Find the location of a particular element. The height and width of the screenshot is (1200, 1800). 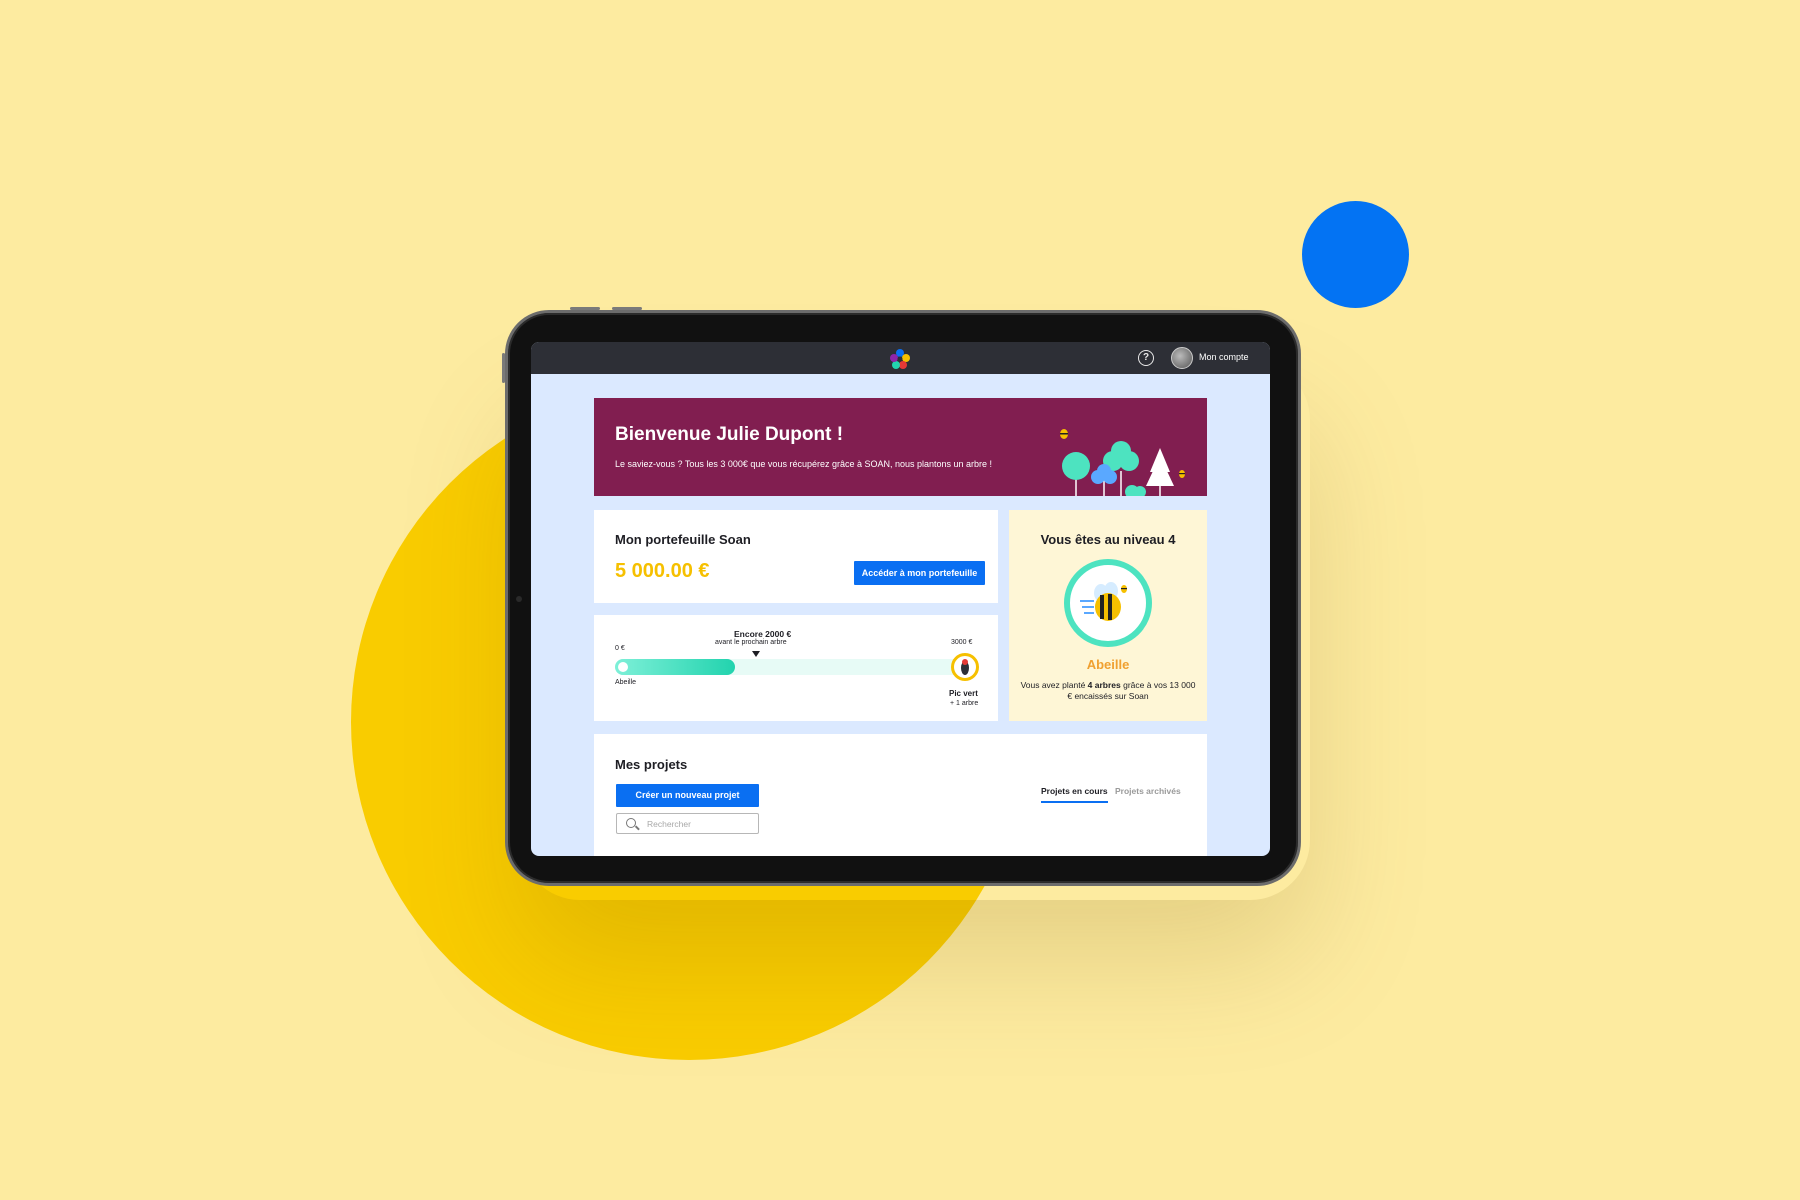

remaining-amount-label: Encore 2000 € is located at coordinates (763, 634).